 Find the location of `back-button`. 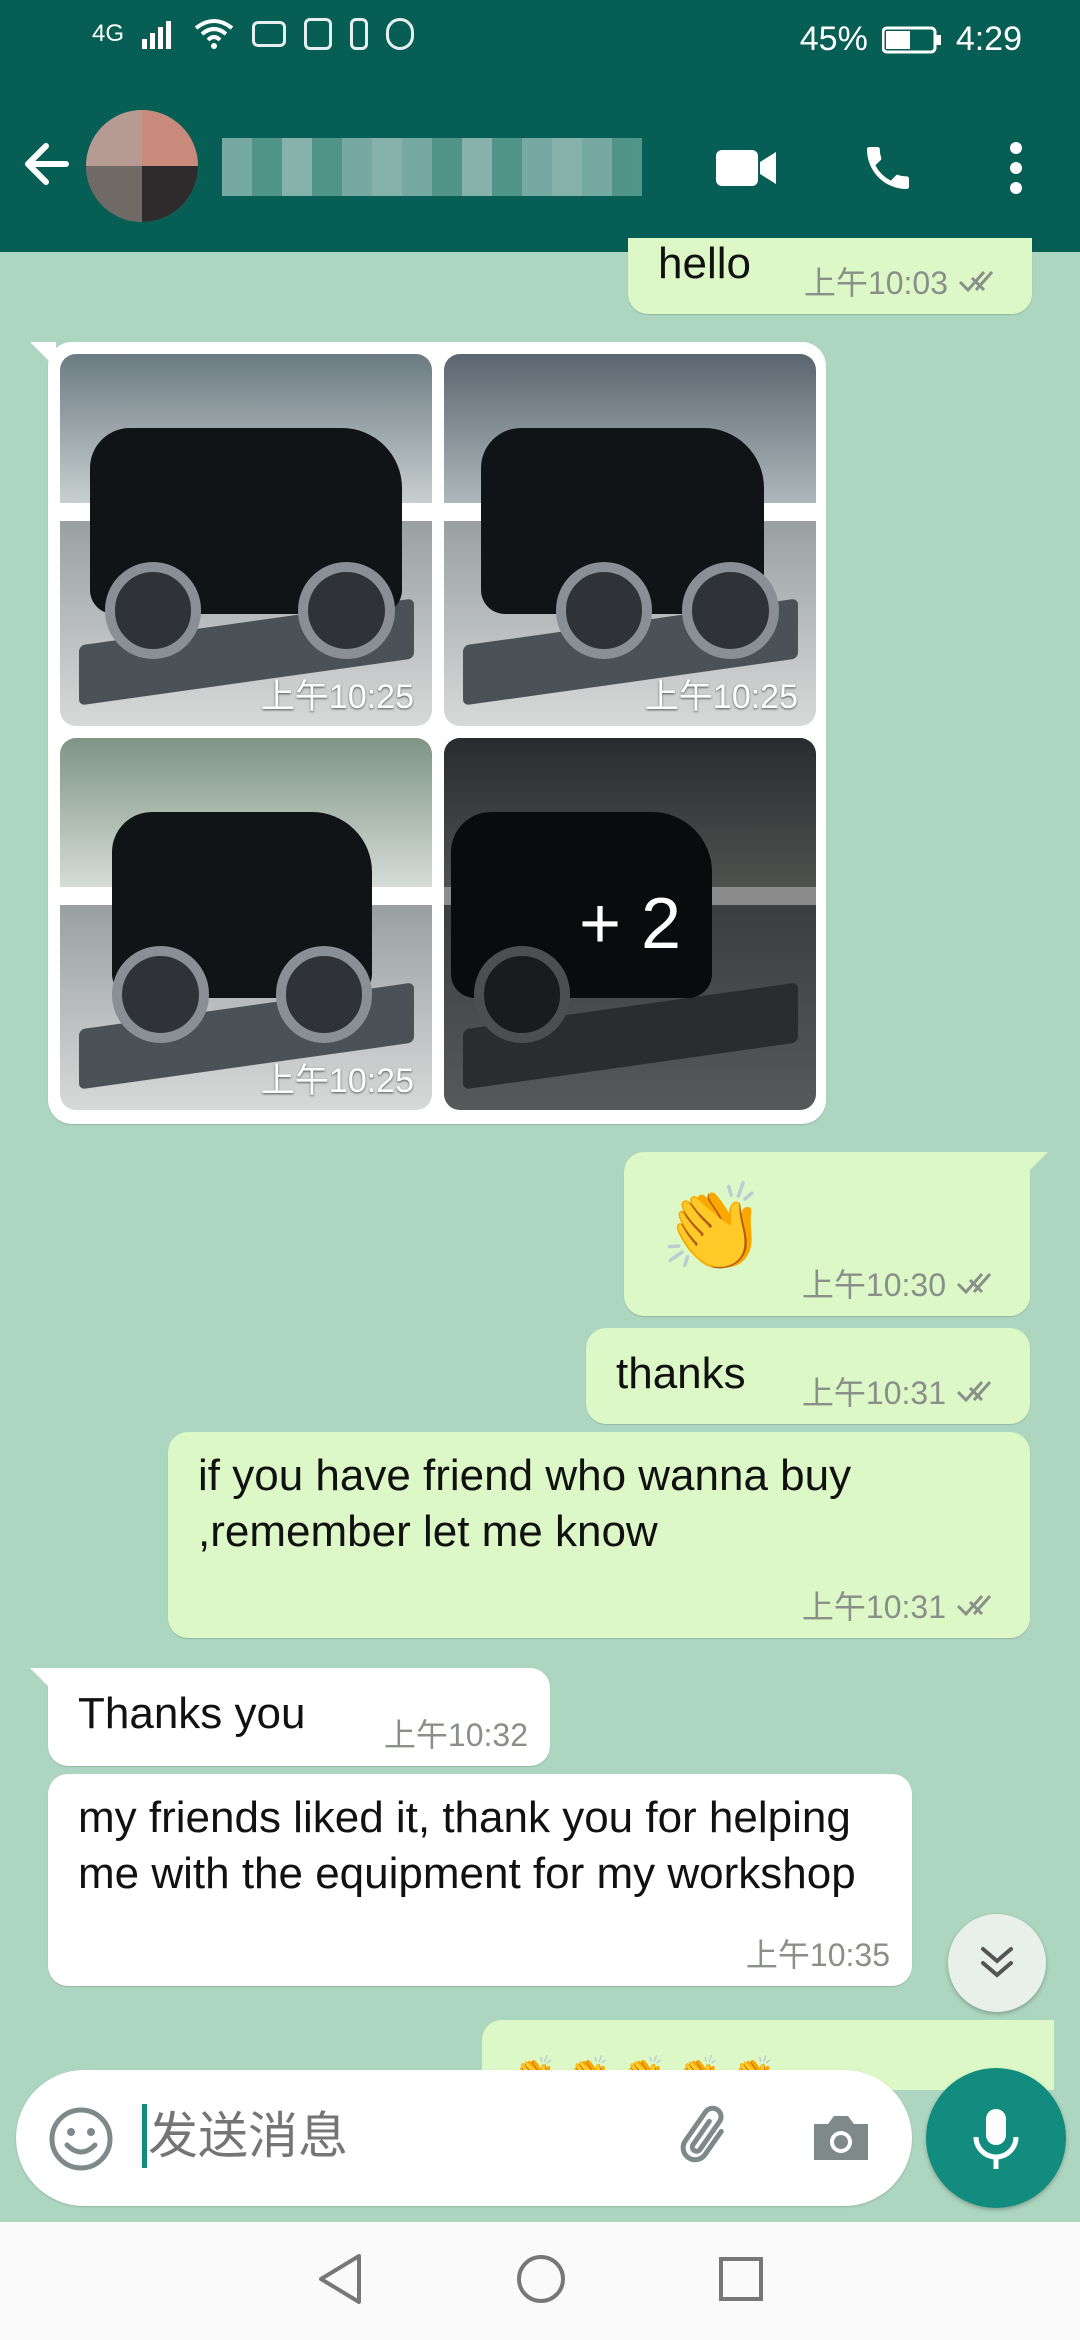

back-button is located at coordinates (48, 164).